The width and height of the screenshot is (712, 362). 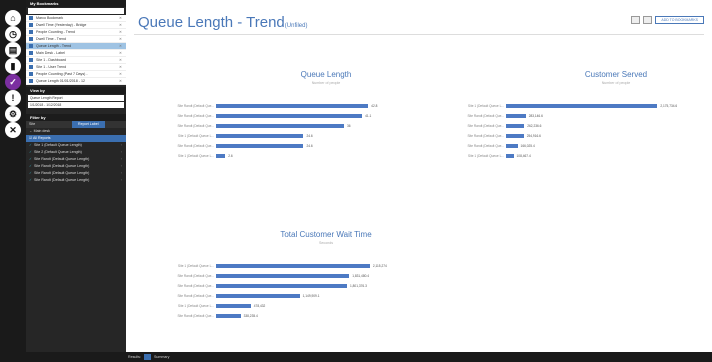 I want to click on print-icon, so click(x=648, y=19).